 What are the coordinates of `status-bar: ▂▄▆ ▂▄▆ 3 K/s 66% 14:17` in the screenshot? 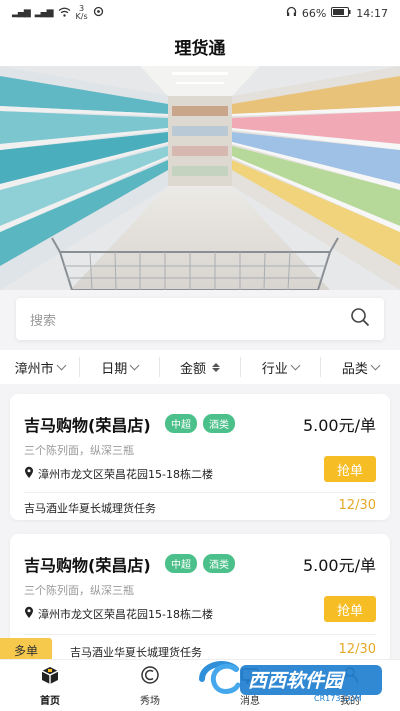 It's located at (200, 13).